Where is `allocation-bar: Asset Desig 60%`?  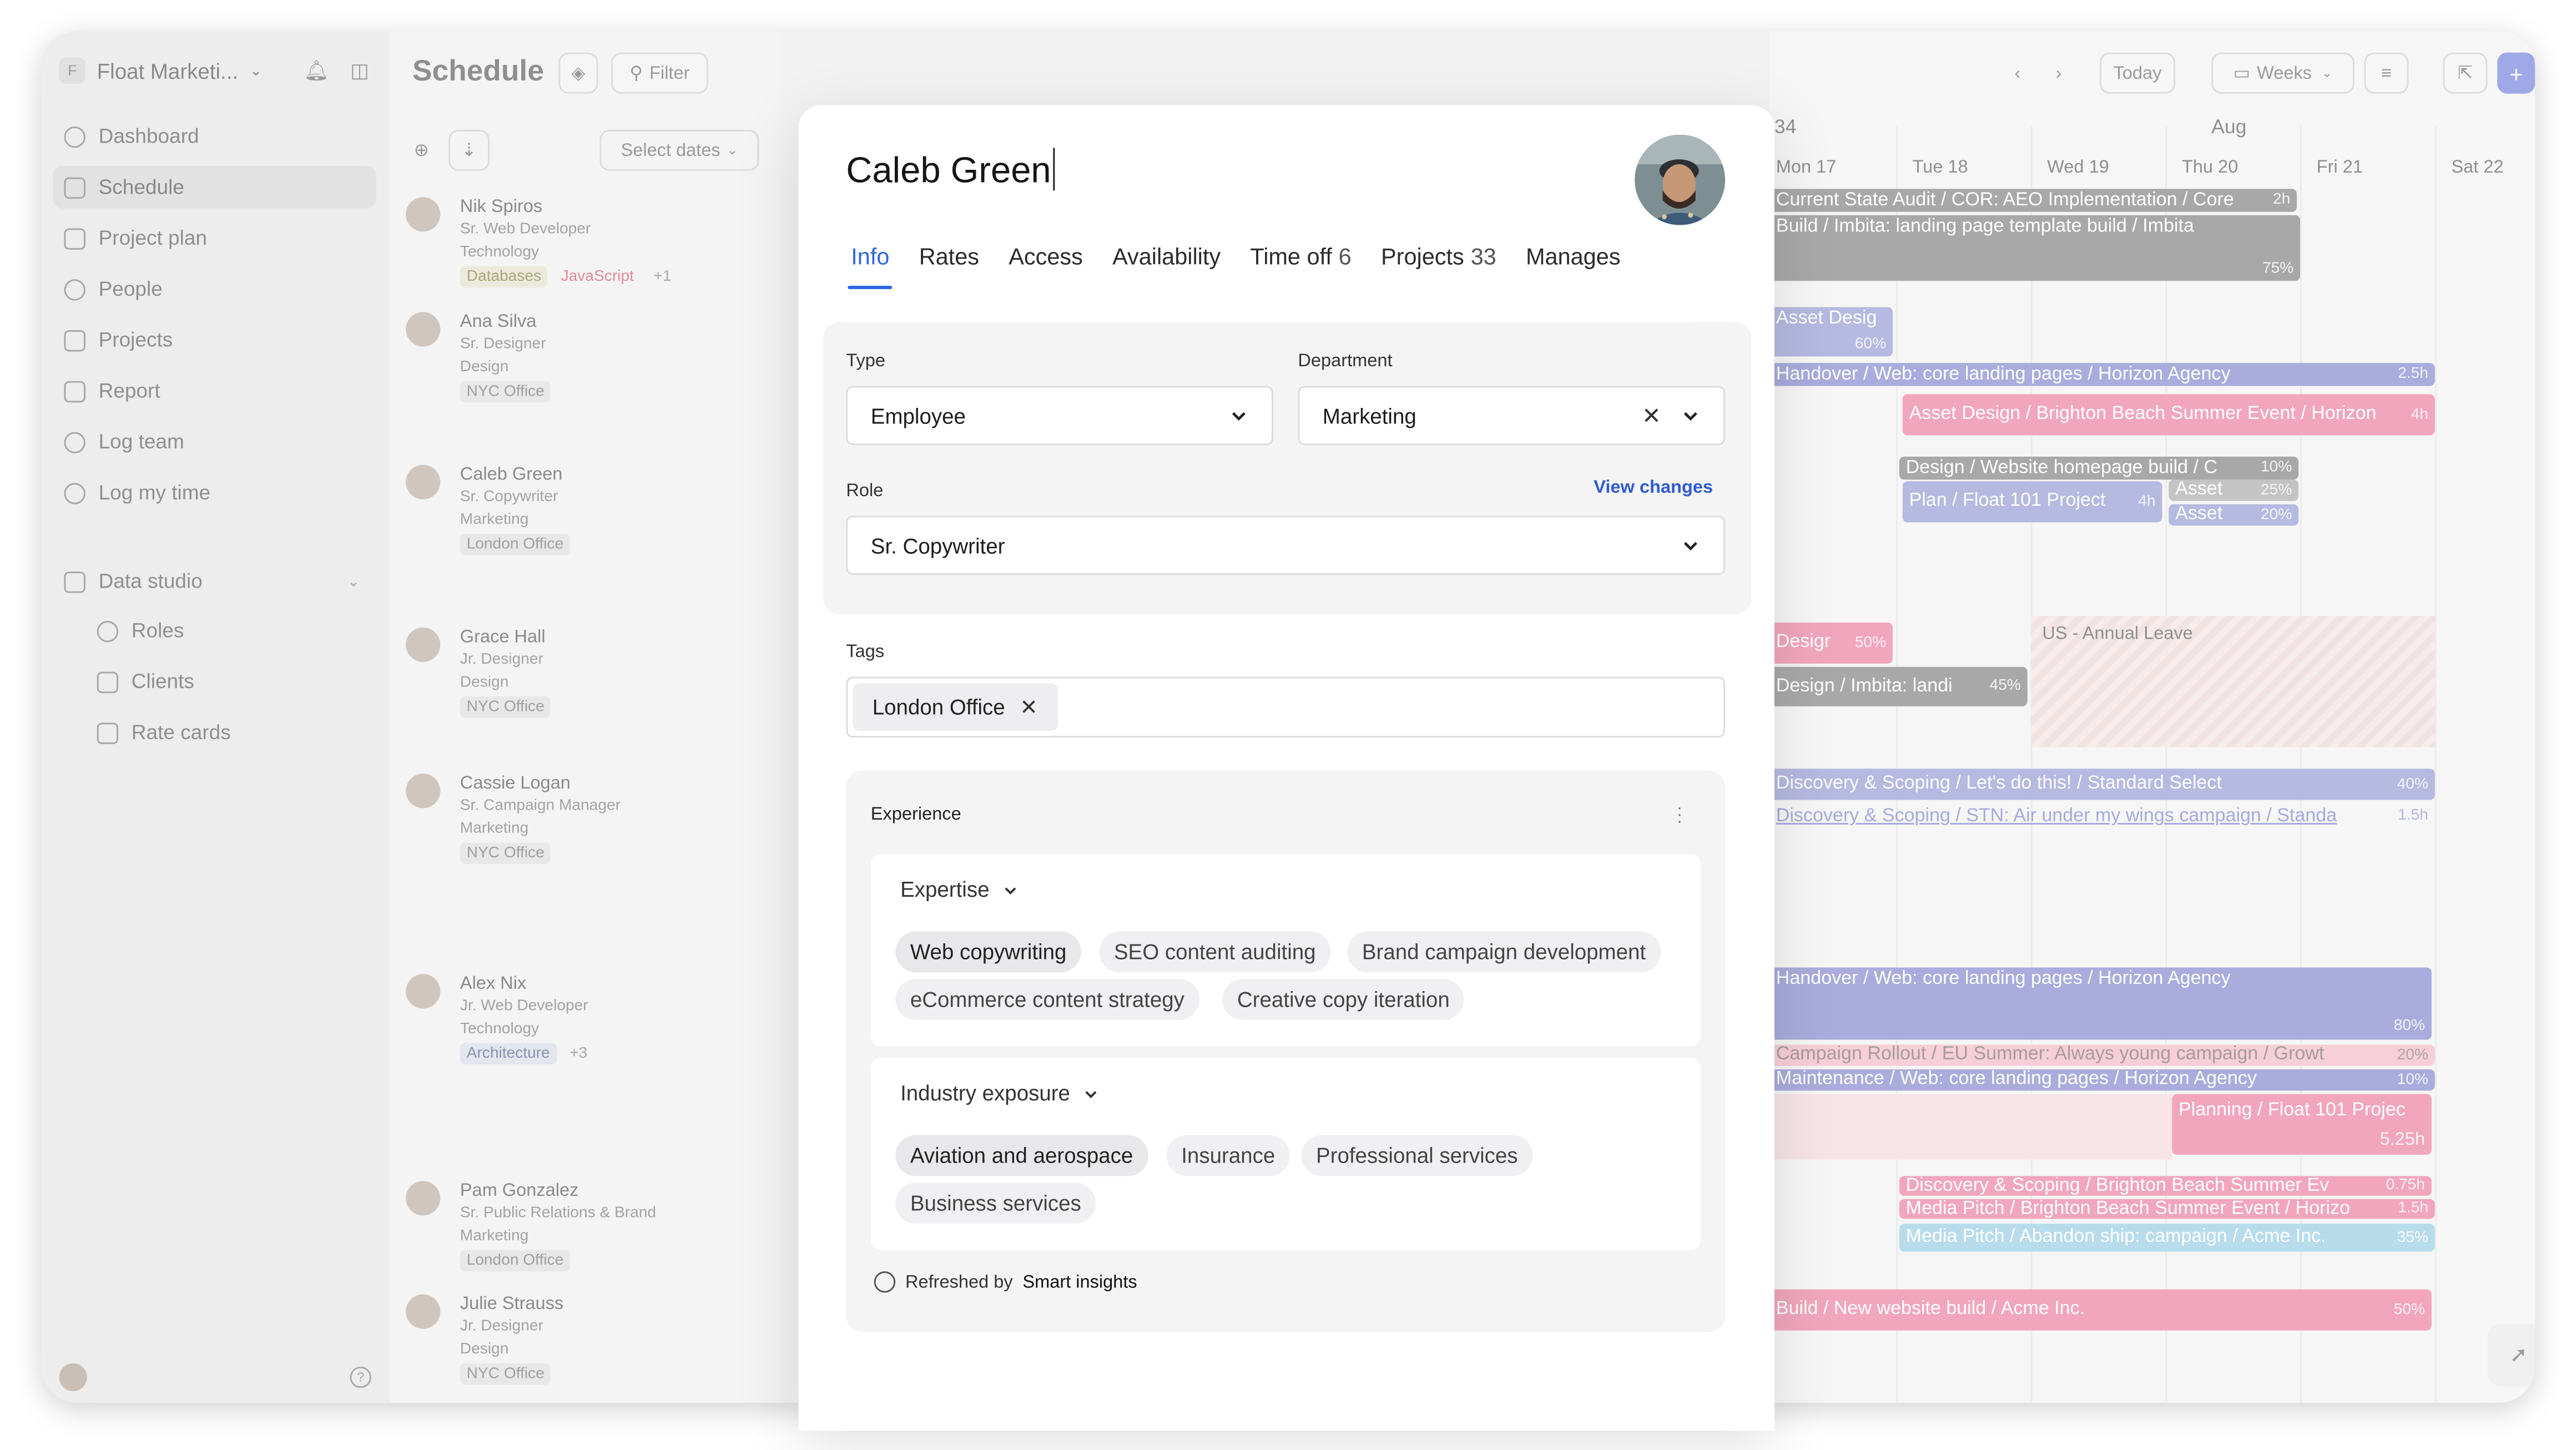
allocation-bar: Asset Desig 60% is located at coordinates (1831, 332).